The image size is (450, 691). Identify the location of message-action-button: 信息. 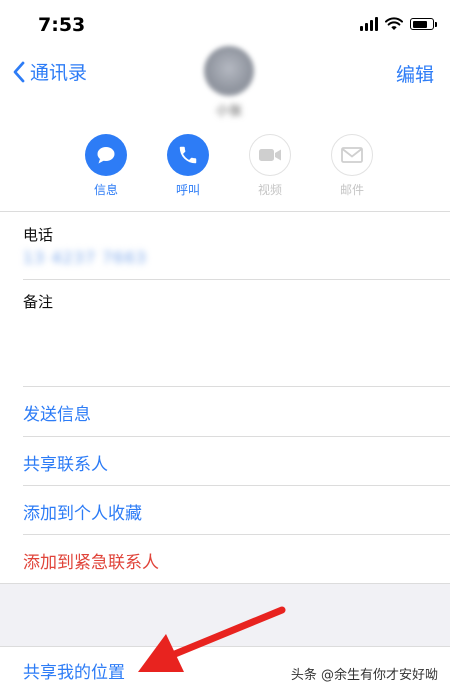
(106, 166).